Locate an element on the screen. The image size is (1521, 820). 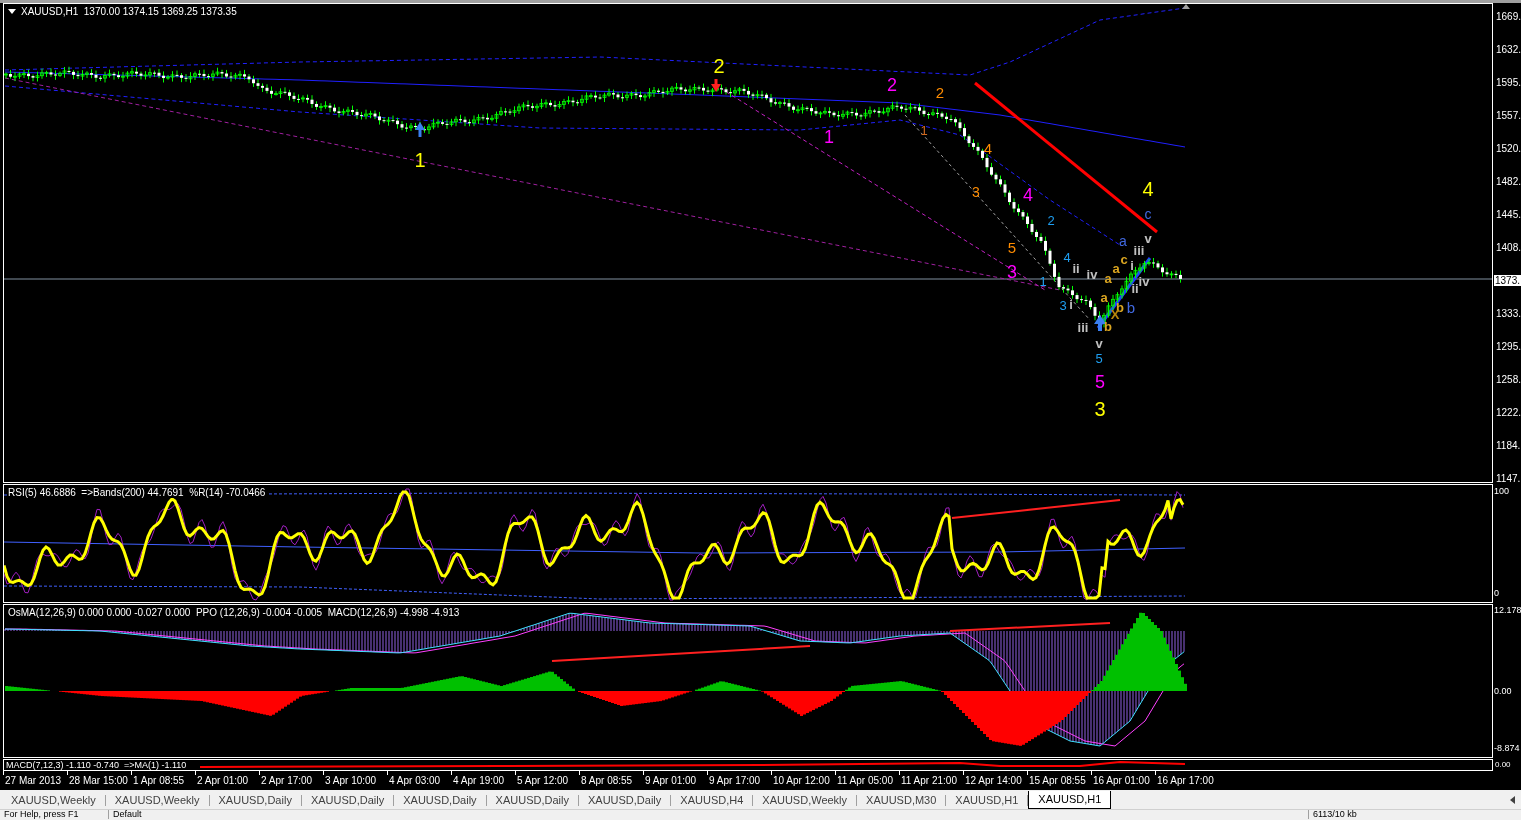
time-axis-label: 5 Apr 12:00 is located at coordinates (543, 780).